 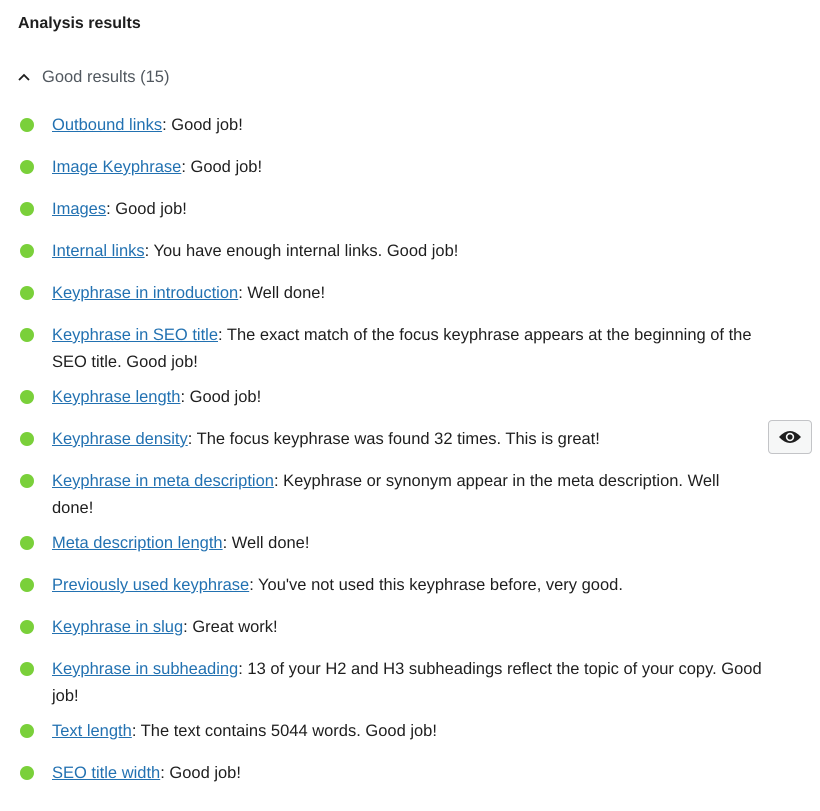 I want to click on result-text: Images: Good job!, so click(x=120, y=209).